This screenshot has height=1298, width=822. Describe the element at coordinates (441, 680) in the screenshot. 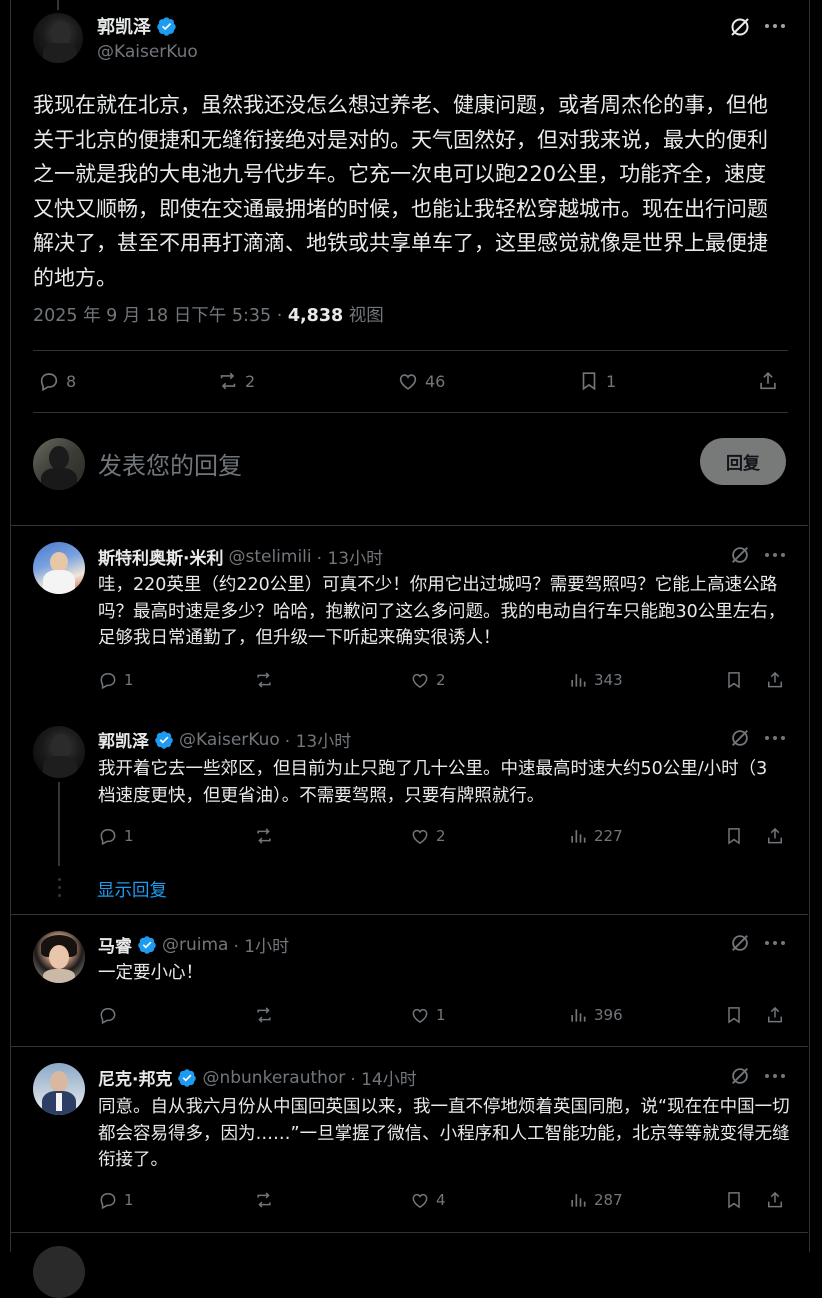

I see `like-count: 2` at that location.